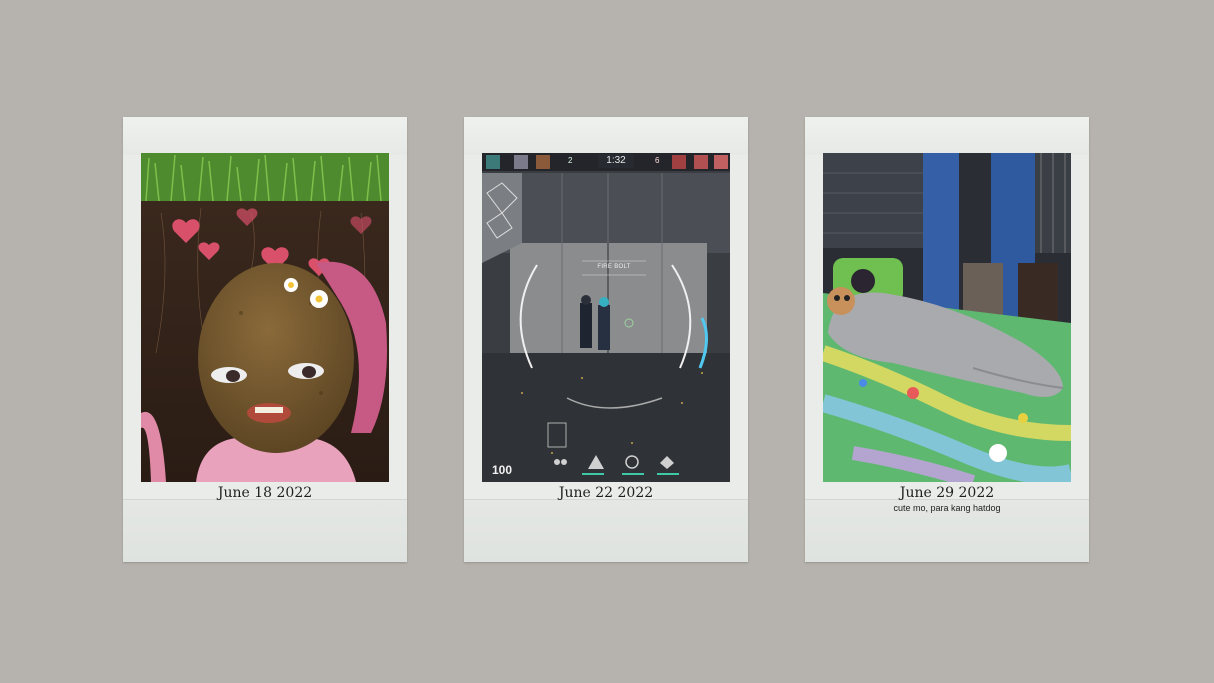  Describe the element at coordinates (614, 267) in the screenshot. I see `ability-label: FIRE BOLT` at that location.